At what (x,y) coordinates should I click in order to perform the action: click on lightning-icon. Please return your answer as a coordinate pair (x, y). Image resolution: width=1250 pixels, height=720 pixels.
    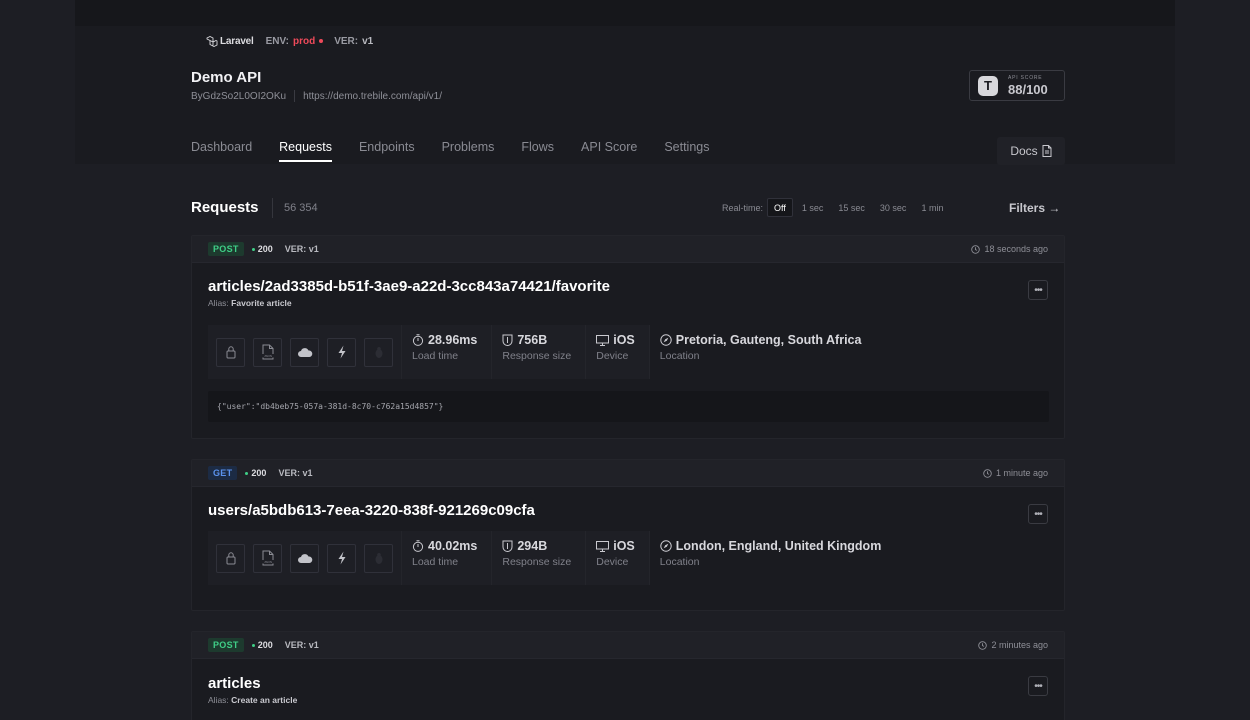
    Looking at the image, I should click on (341, 352).